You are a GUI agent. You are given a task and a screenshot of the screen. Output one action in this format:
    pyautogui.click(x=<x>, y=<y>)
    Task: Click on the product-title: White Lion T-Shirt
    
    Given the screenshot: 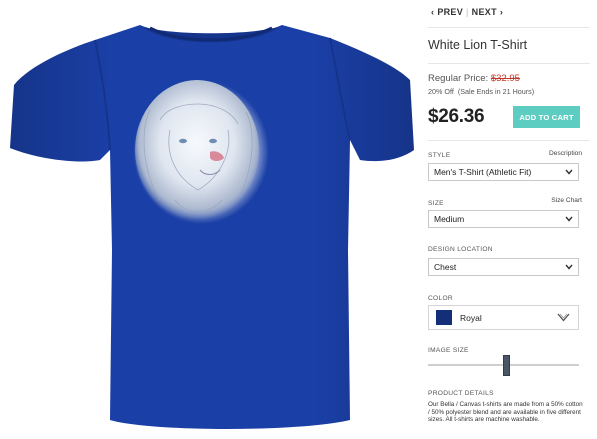 What is the action you would take?
    pyautogui.click(x=478, y=45)
    